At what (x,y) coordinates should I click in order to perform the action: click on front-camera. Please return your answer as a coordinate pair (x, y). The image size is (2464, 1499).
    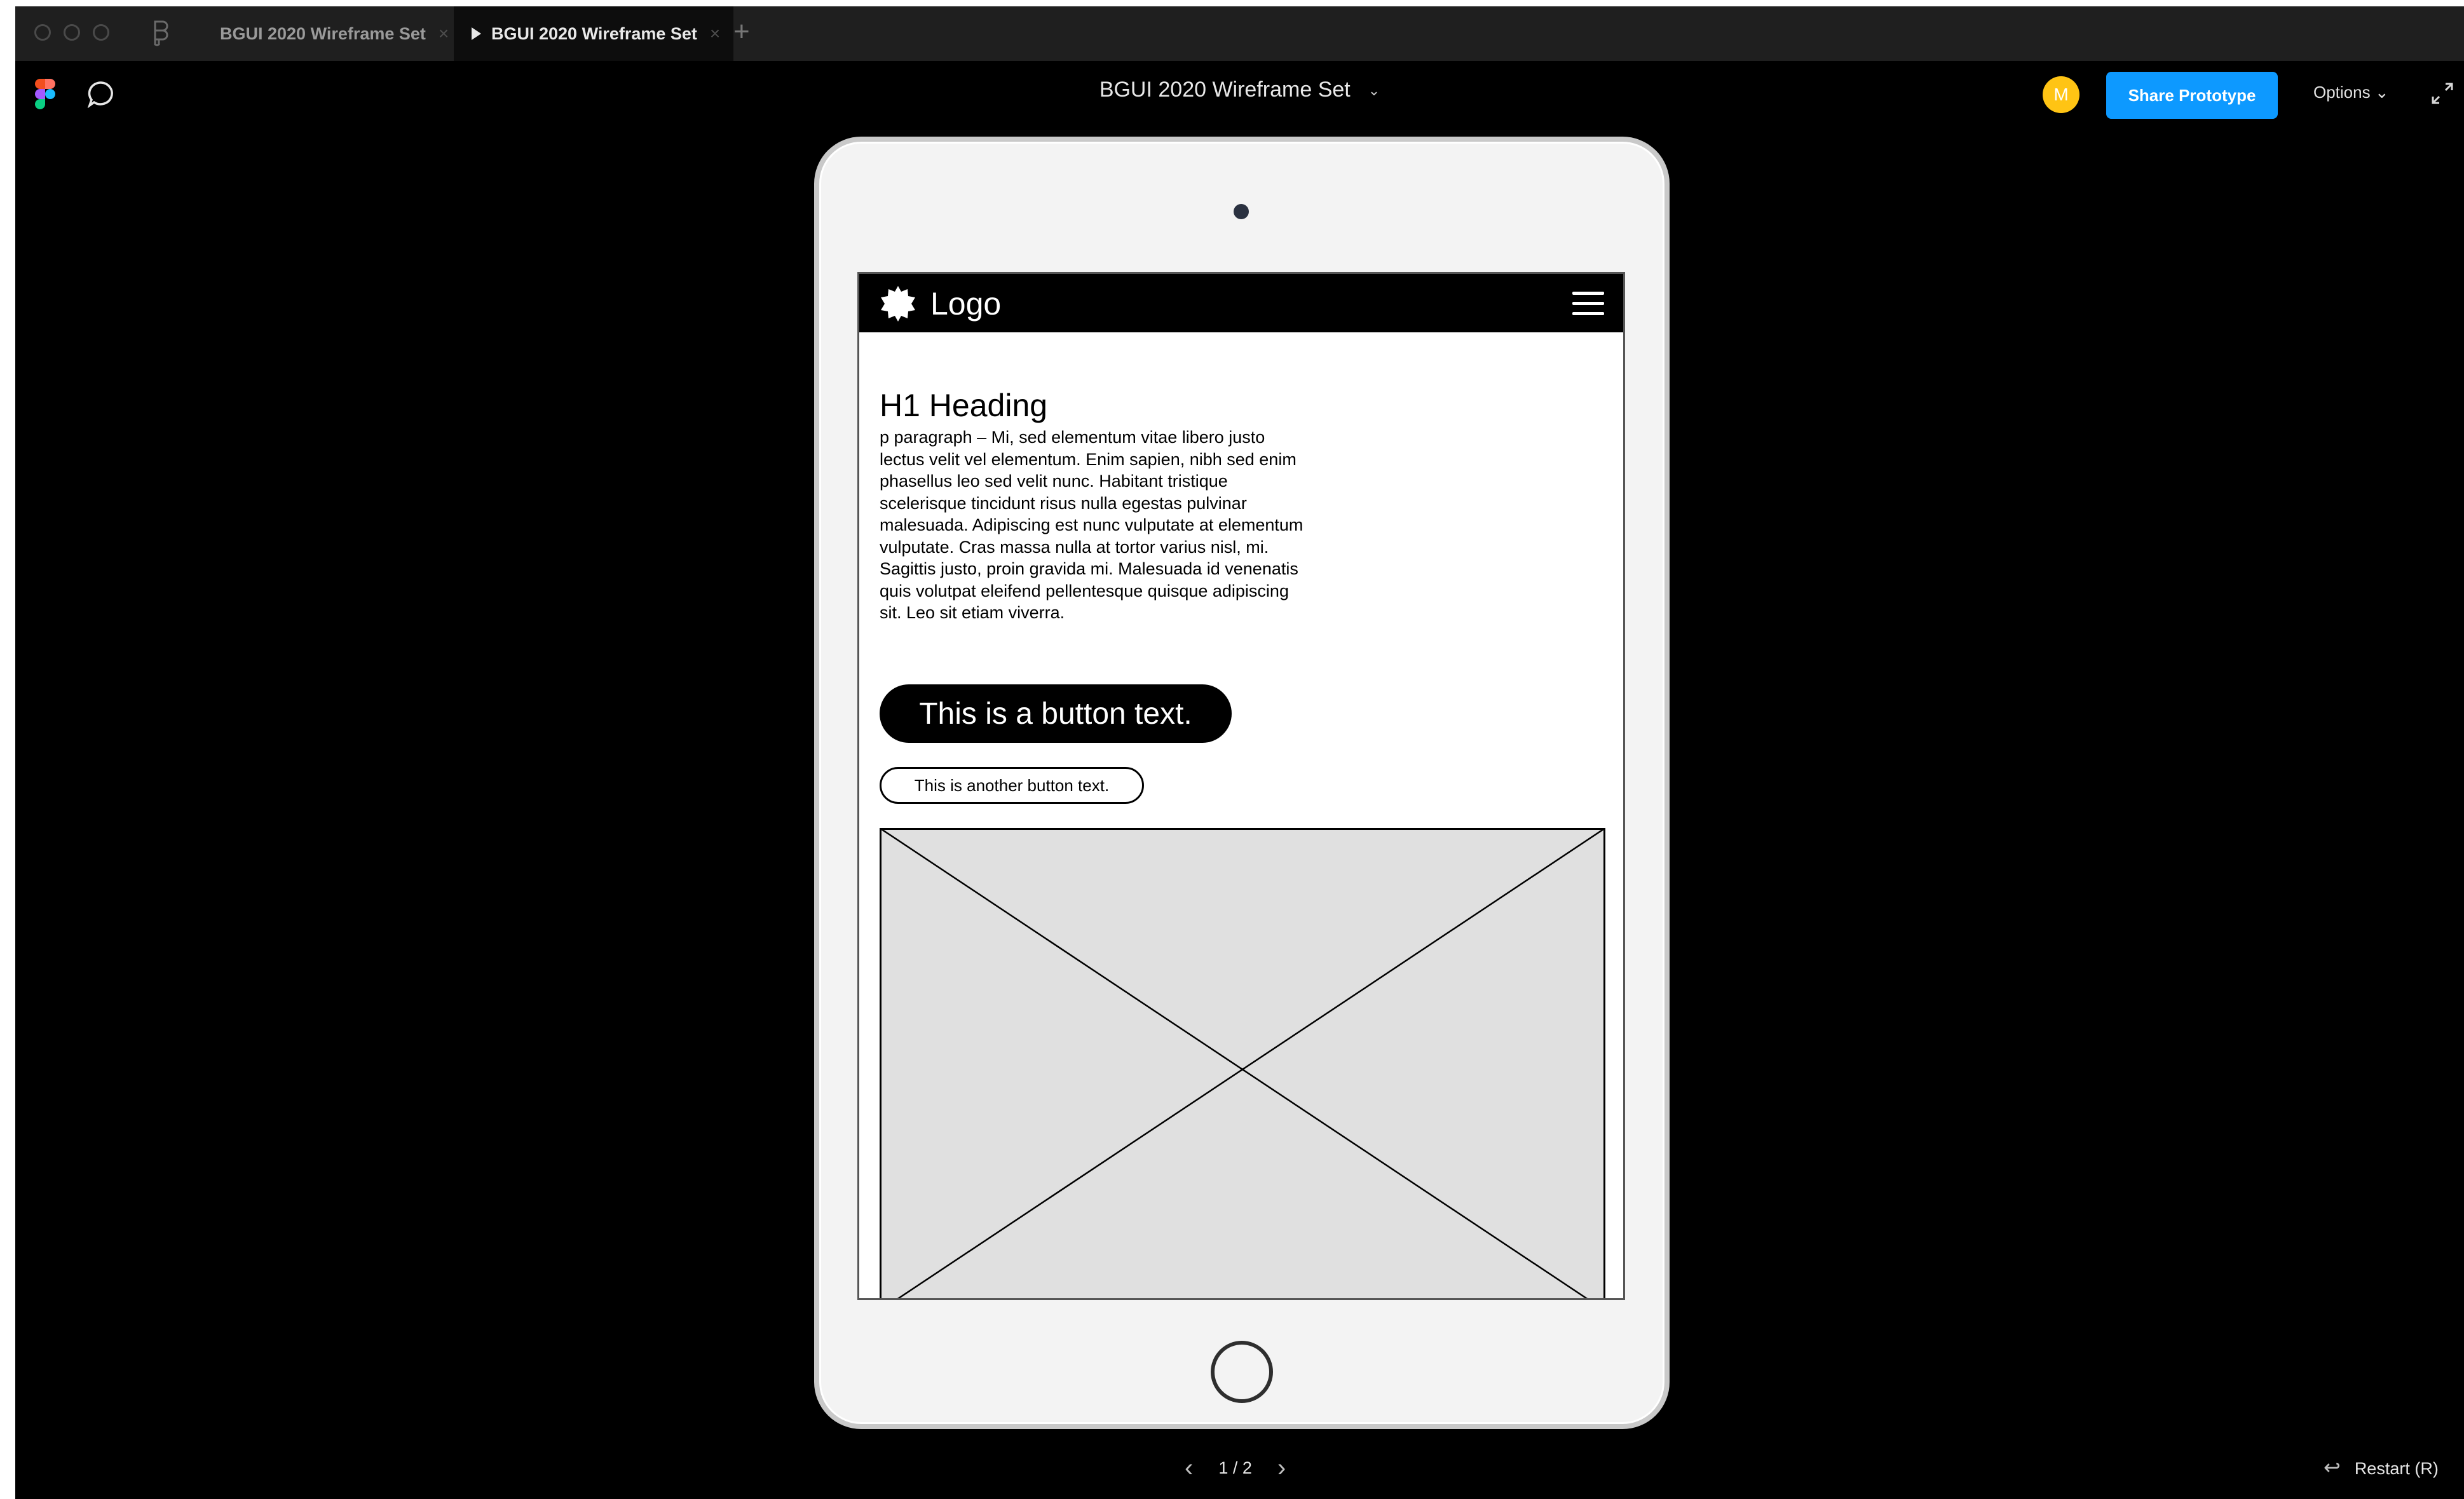
    Looking at the image, I should click on (1241, 211).